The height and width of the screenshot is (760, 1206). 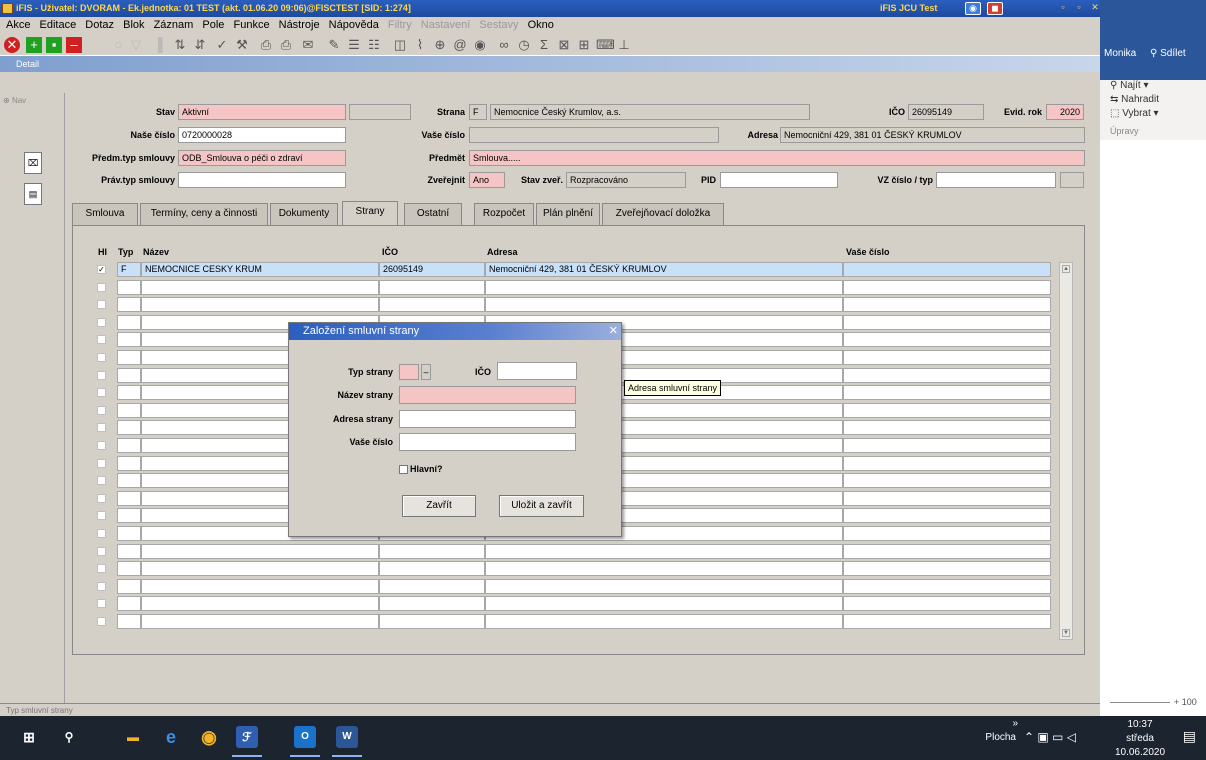 I want to click on office-user: Monika, so click(x=1120, y=53).